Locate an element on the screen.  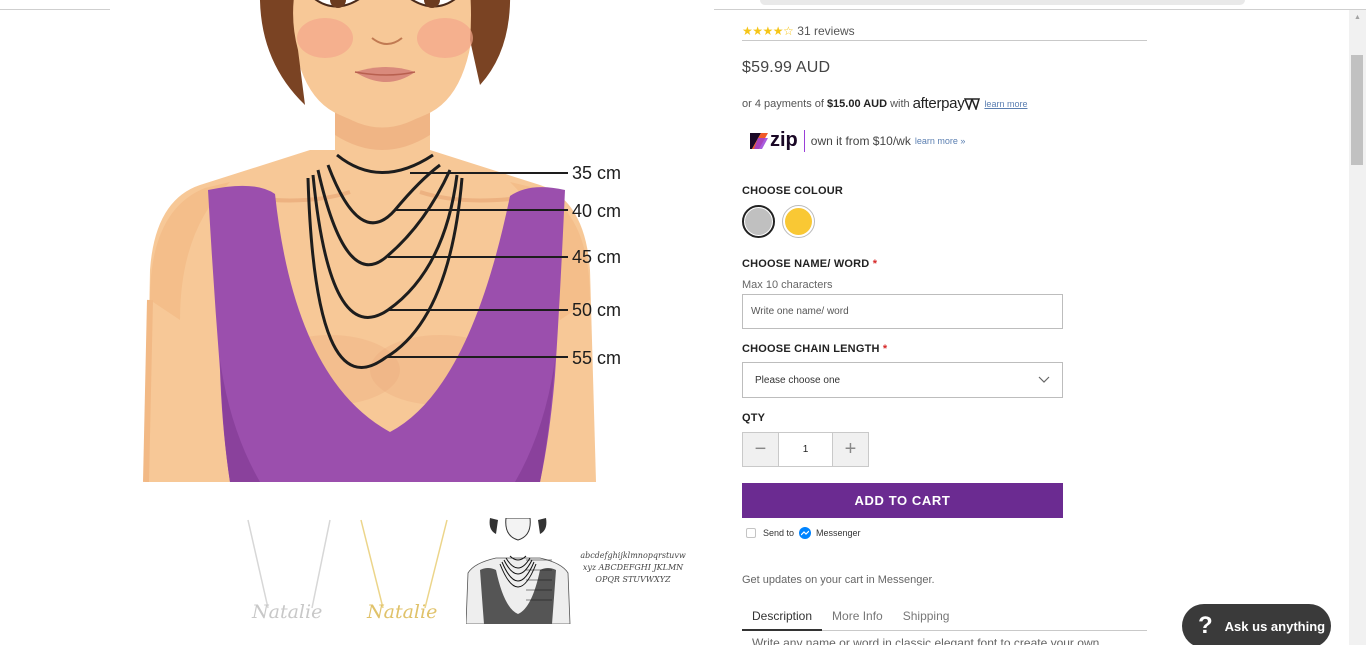
chat-widget-button: ? Ask us anything is located at coordinates (1256, 624).